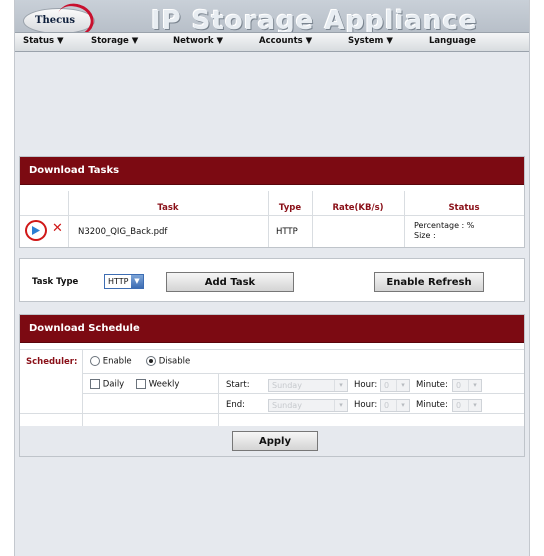 The width and height of the screenshot is (544, 556). Describe the element at coordinates (429, 282) in the screenshot. I see `enable-refresh-button: Enable Refresh` at that location.